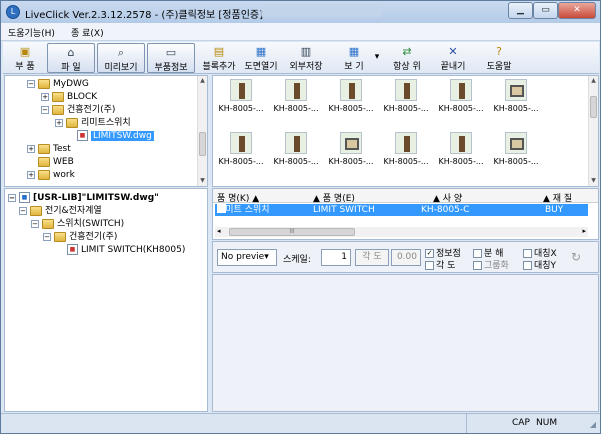 The image size is (601, 434). What do you see at coordinates (56, 162) in the screenshot?
I see `tree-node-web: WEB` at bounding box center [56, 162].